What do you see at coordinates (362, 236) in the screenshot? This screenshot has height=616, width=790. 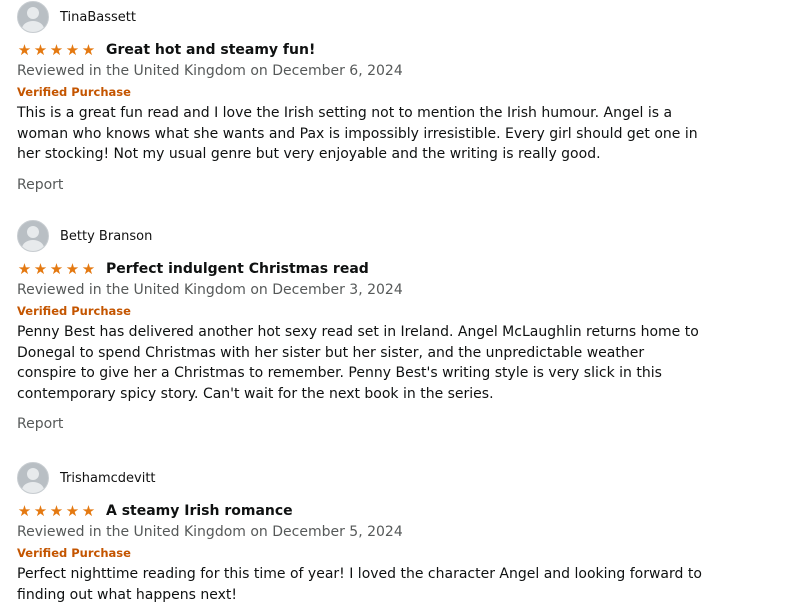 I see `reviewer-profile: Betty Branson` at bounding box center [362, 236].